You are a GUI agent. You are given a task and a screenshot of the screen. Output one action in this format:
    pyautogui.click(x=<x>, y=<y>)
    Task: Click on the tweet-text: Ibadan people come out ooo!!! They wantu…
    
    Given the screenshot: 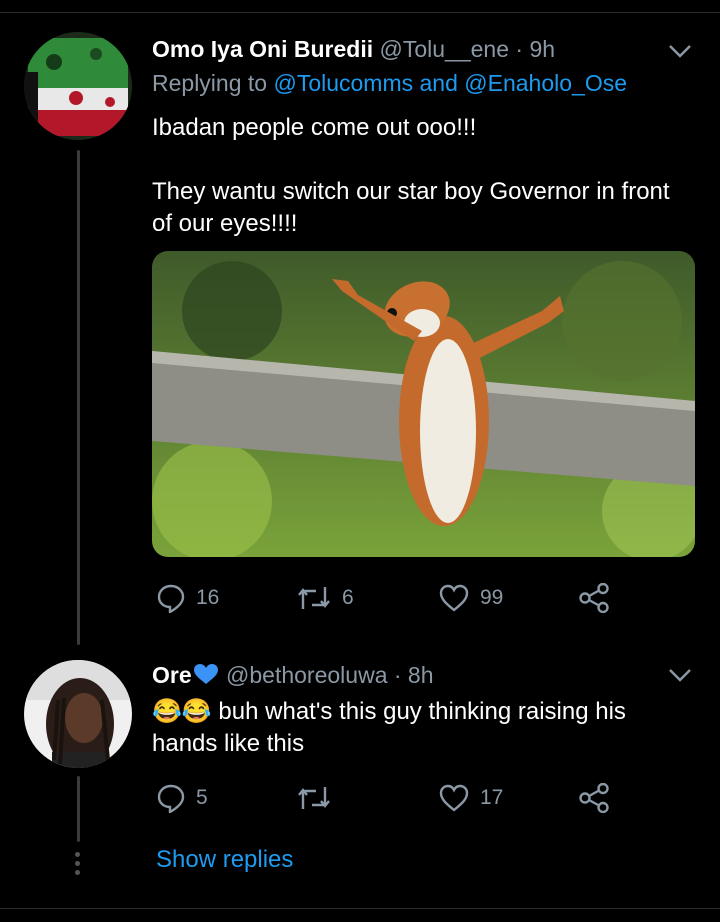 What is the action you would take?
    pyautogui.click(x=411, y=176)
    